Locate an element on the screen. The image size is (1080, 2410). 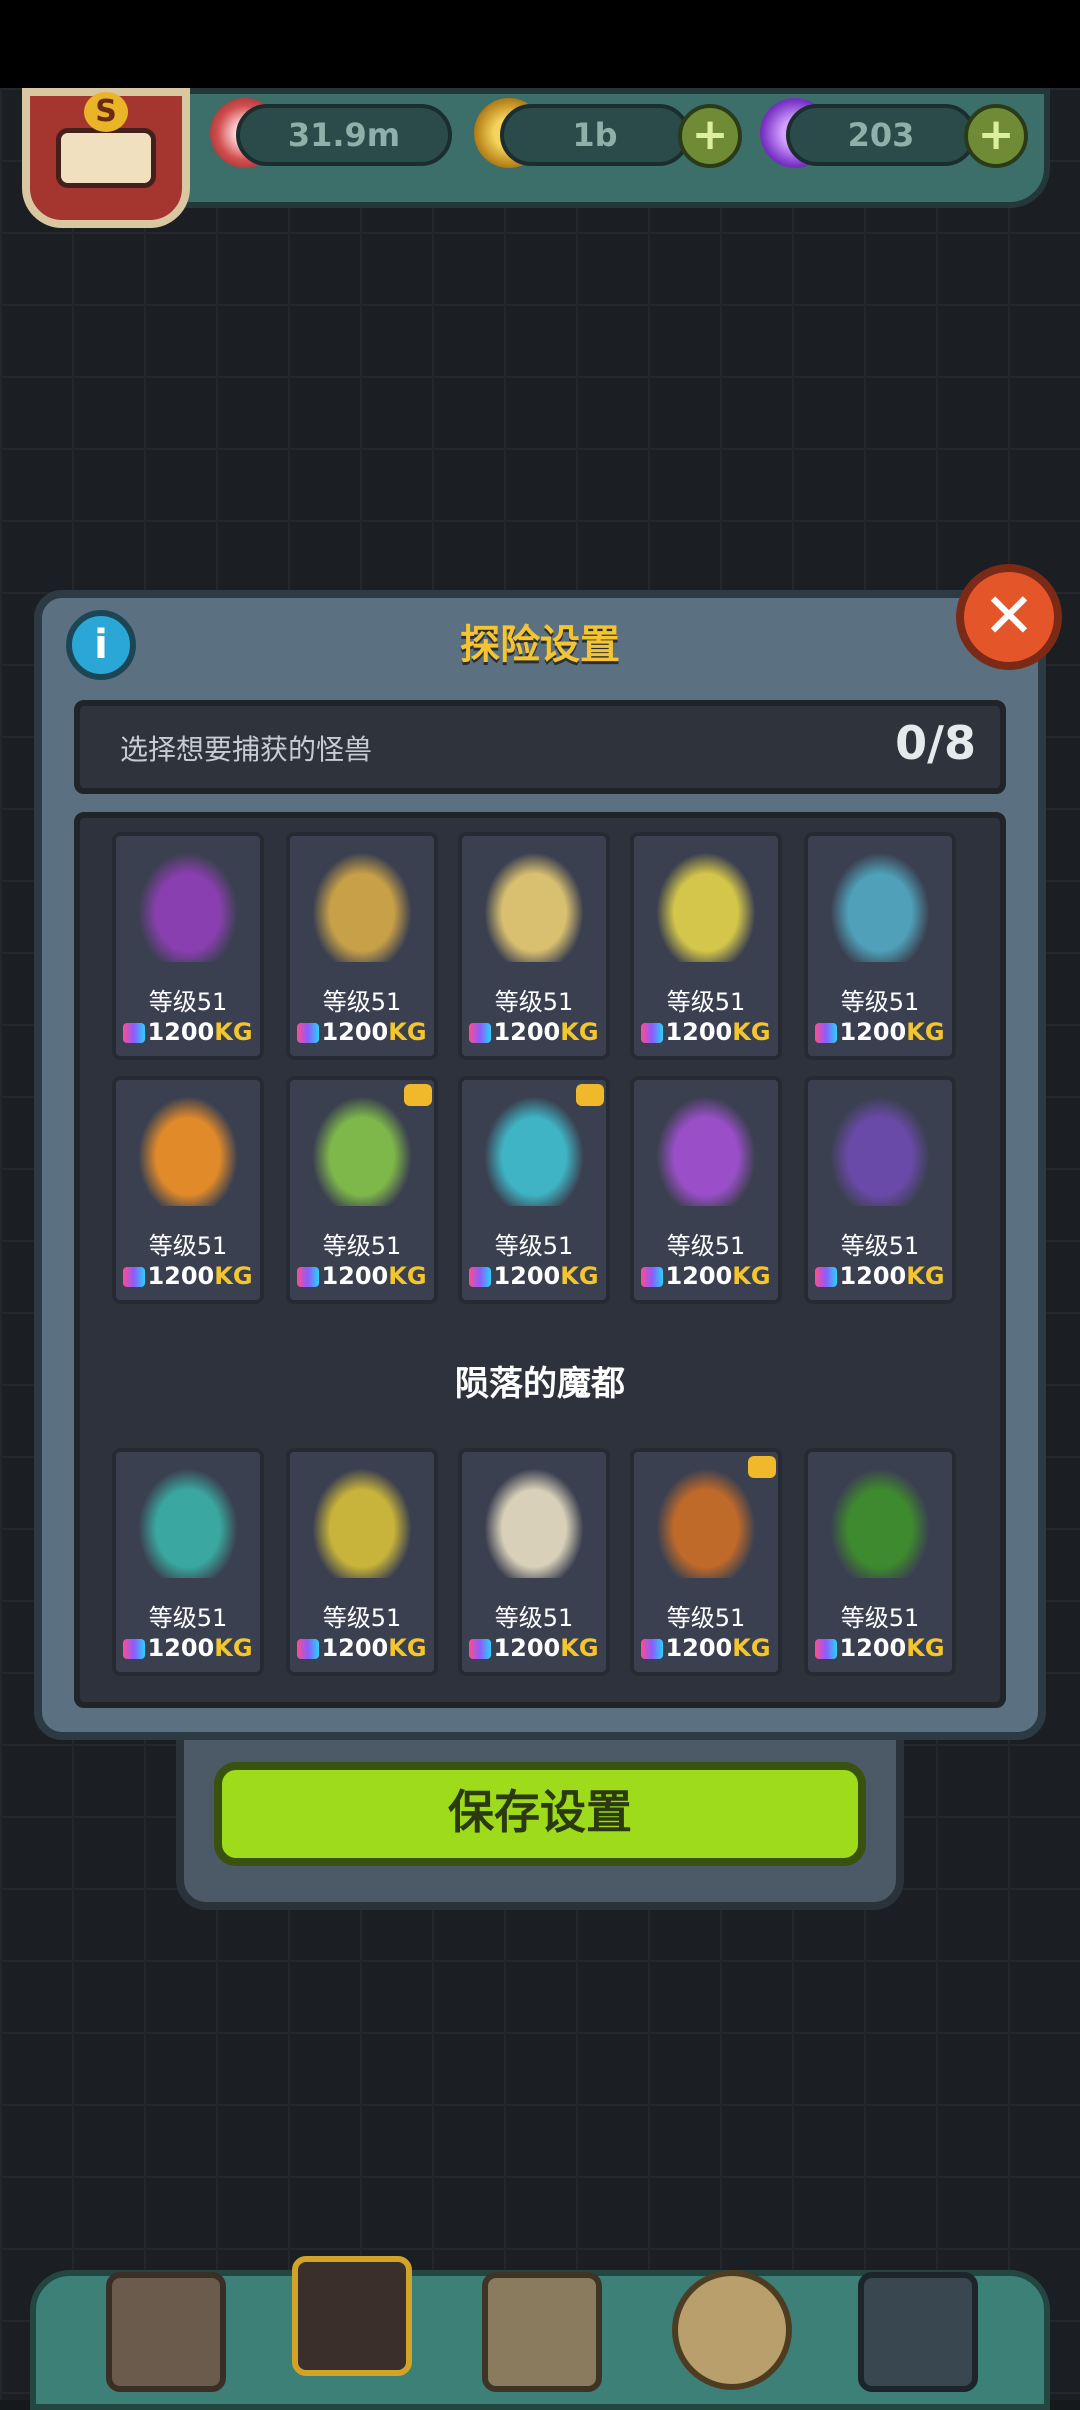
gold-counter: 1b is located at coordinates (595, 135).